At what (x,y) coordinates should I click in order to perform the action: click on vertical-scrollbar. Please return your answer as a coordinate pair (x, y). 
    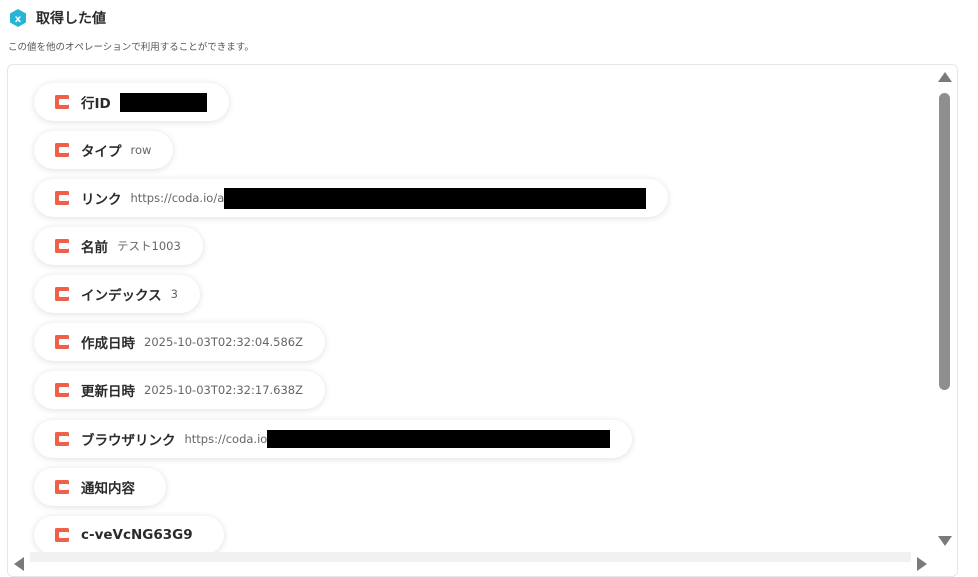
    Looking at the image, I should click on (945, 308).